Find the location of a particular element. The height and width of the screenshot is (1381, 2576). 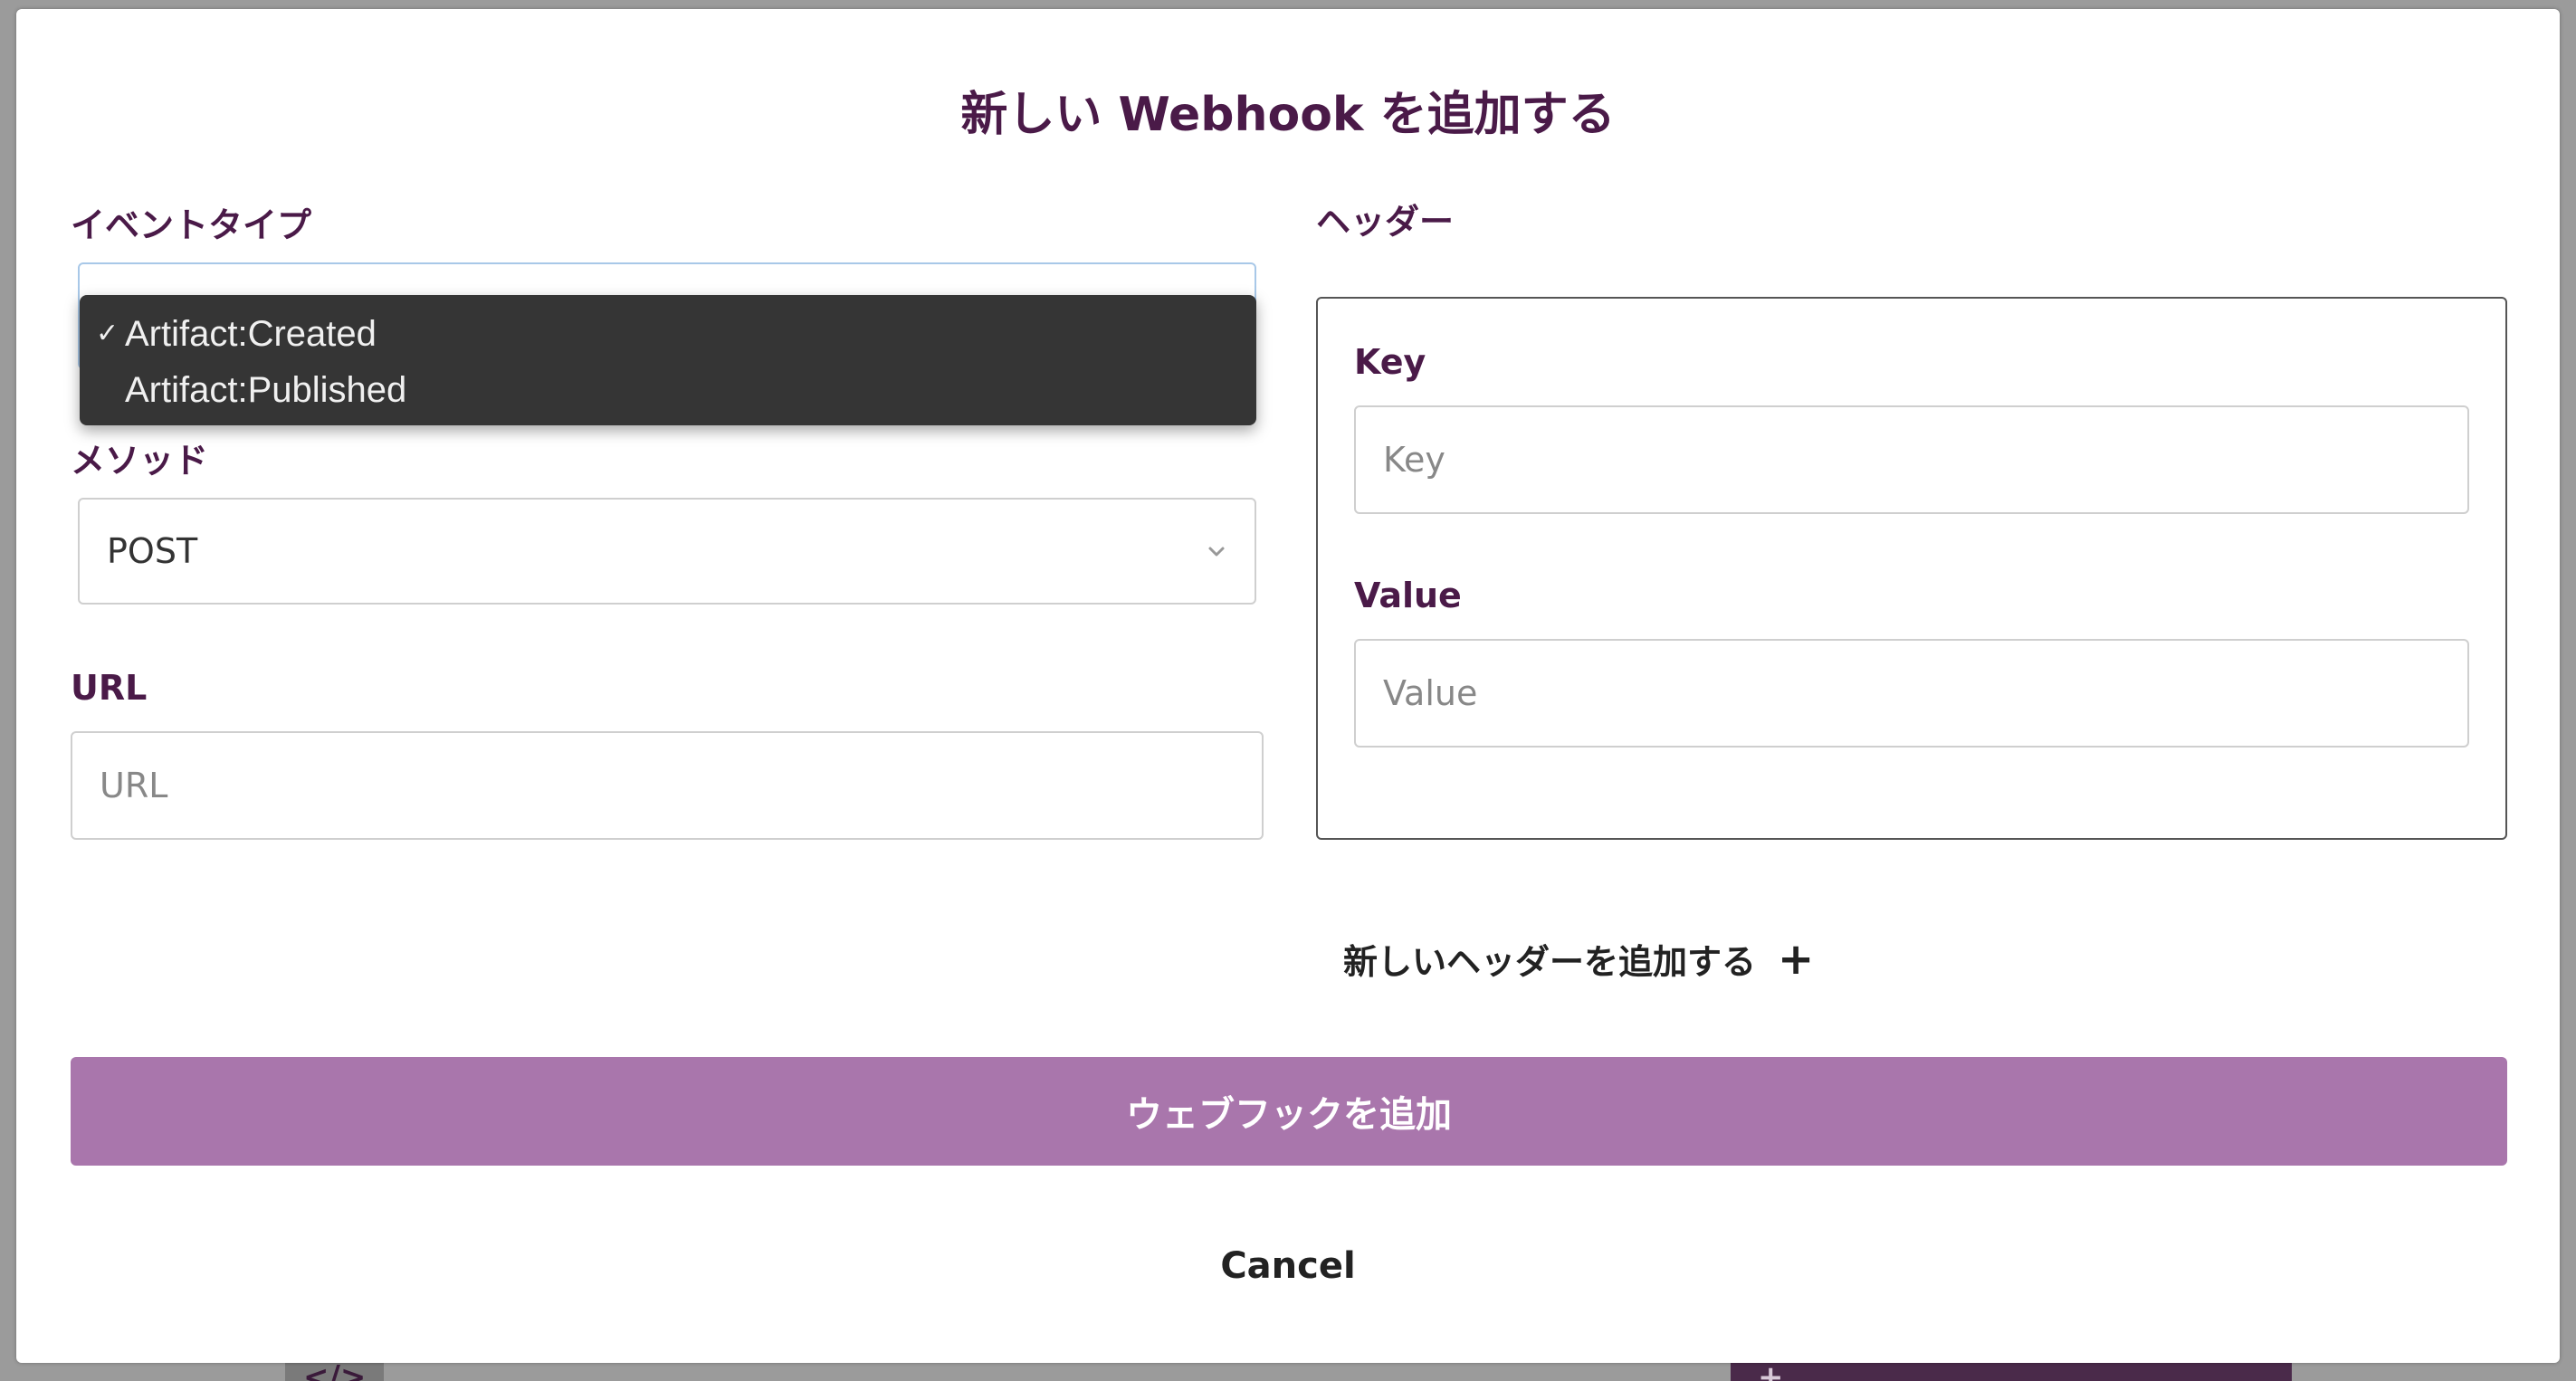

dropdown-option-artifact-published: Artifact:Published is located at coordinates (668, 390).